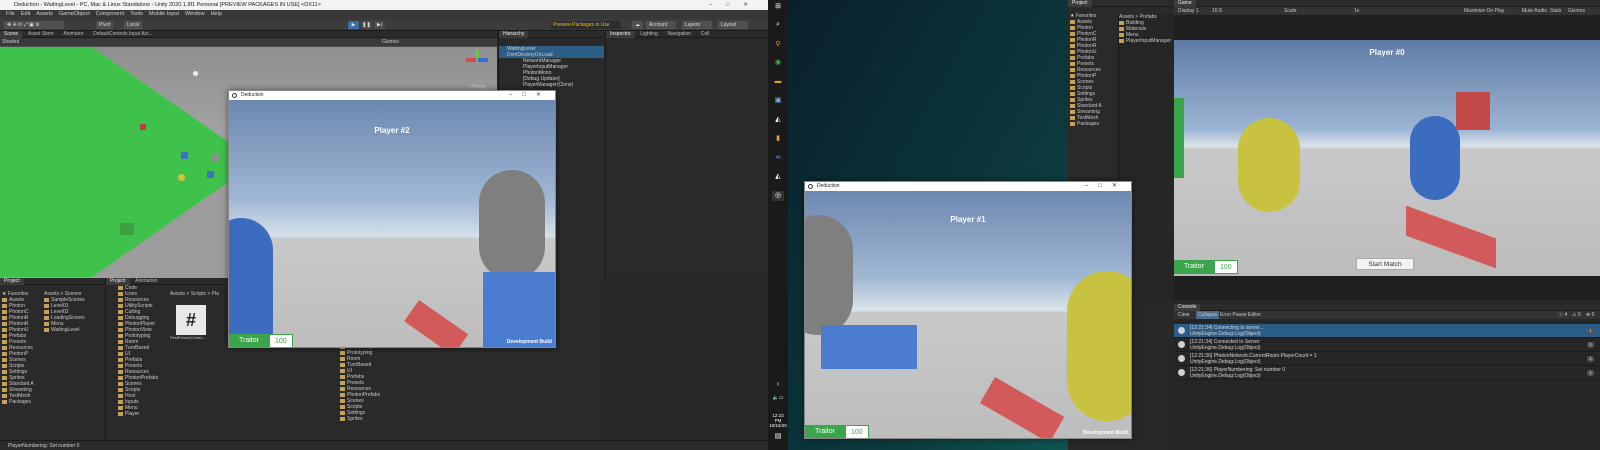 The height and width of the screenshot is (450, 1600). I want to click on scene-item: WaitingLevel, so click(74, 330).